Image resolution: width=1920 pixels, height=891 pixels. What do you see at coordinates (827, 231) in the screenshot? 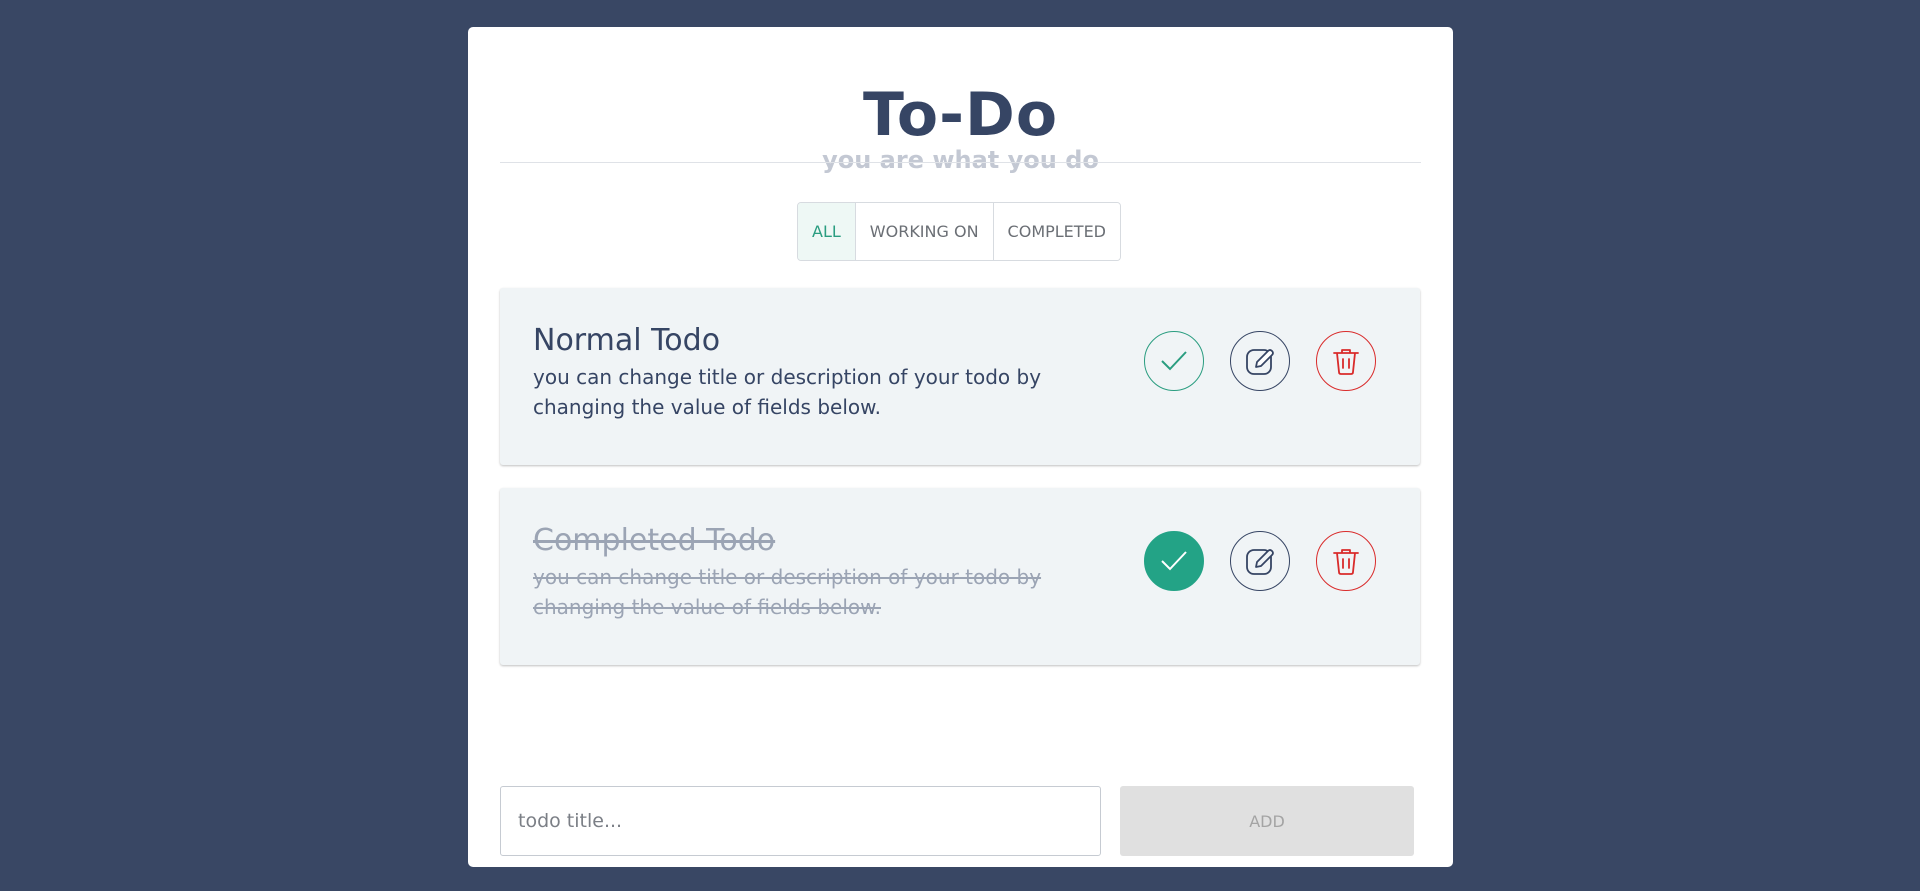
I see `filter-all-button: ALL` at bounding box center [827, 231].